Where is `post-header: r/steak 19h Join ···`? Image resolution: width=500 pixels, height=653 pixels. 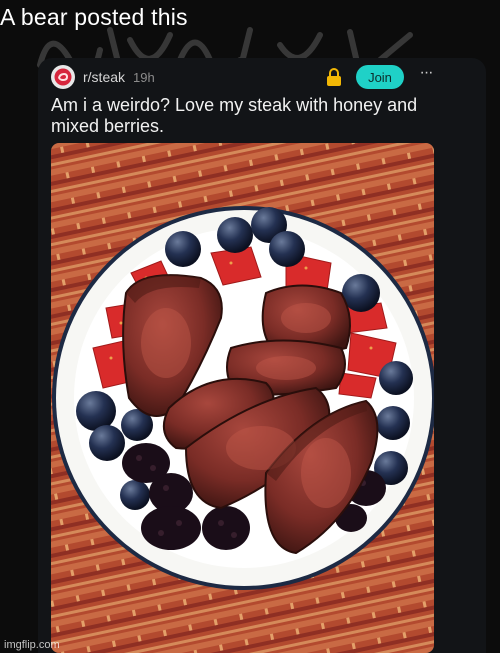 post-header: r/steak 19h Join ··· is located at coordinates (246, 77).